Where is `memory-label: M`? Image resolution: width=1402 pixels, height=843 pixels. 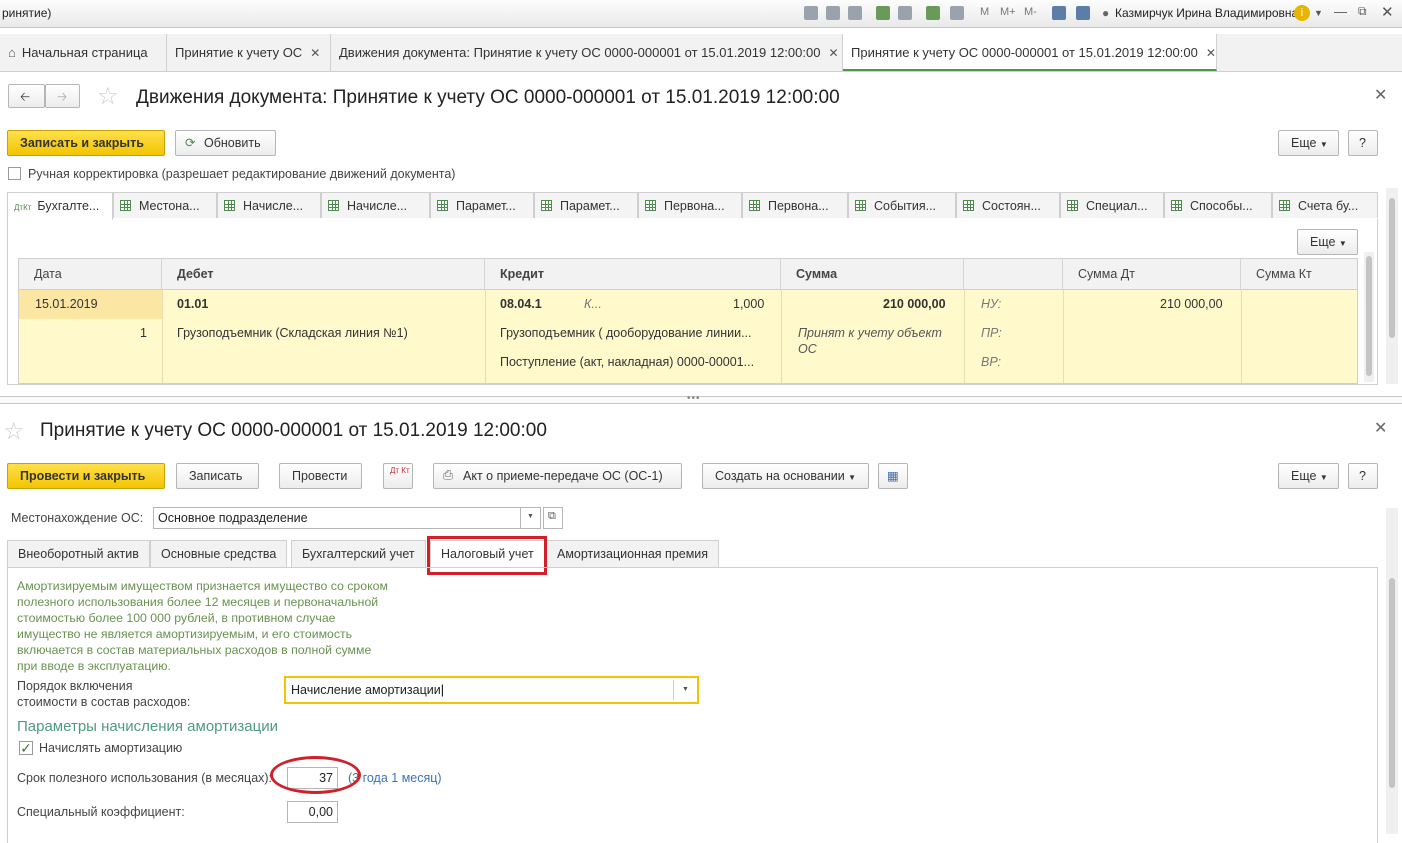 memory-label: M is located at coordinates (984, 12).